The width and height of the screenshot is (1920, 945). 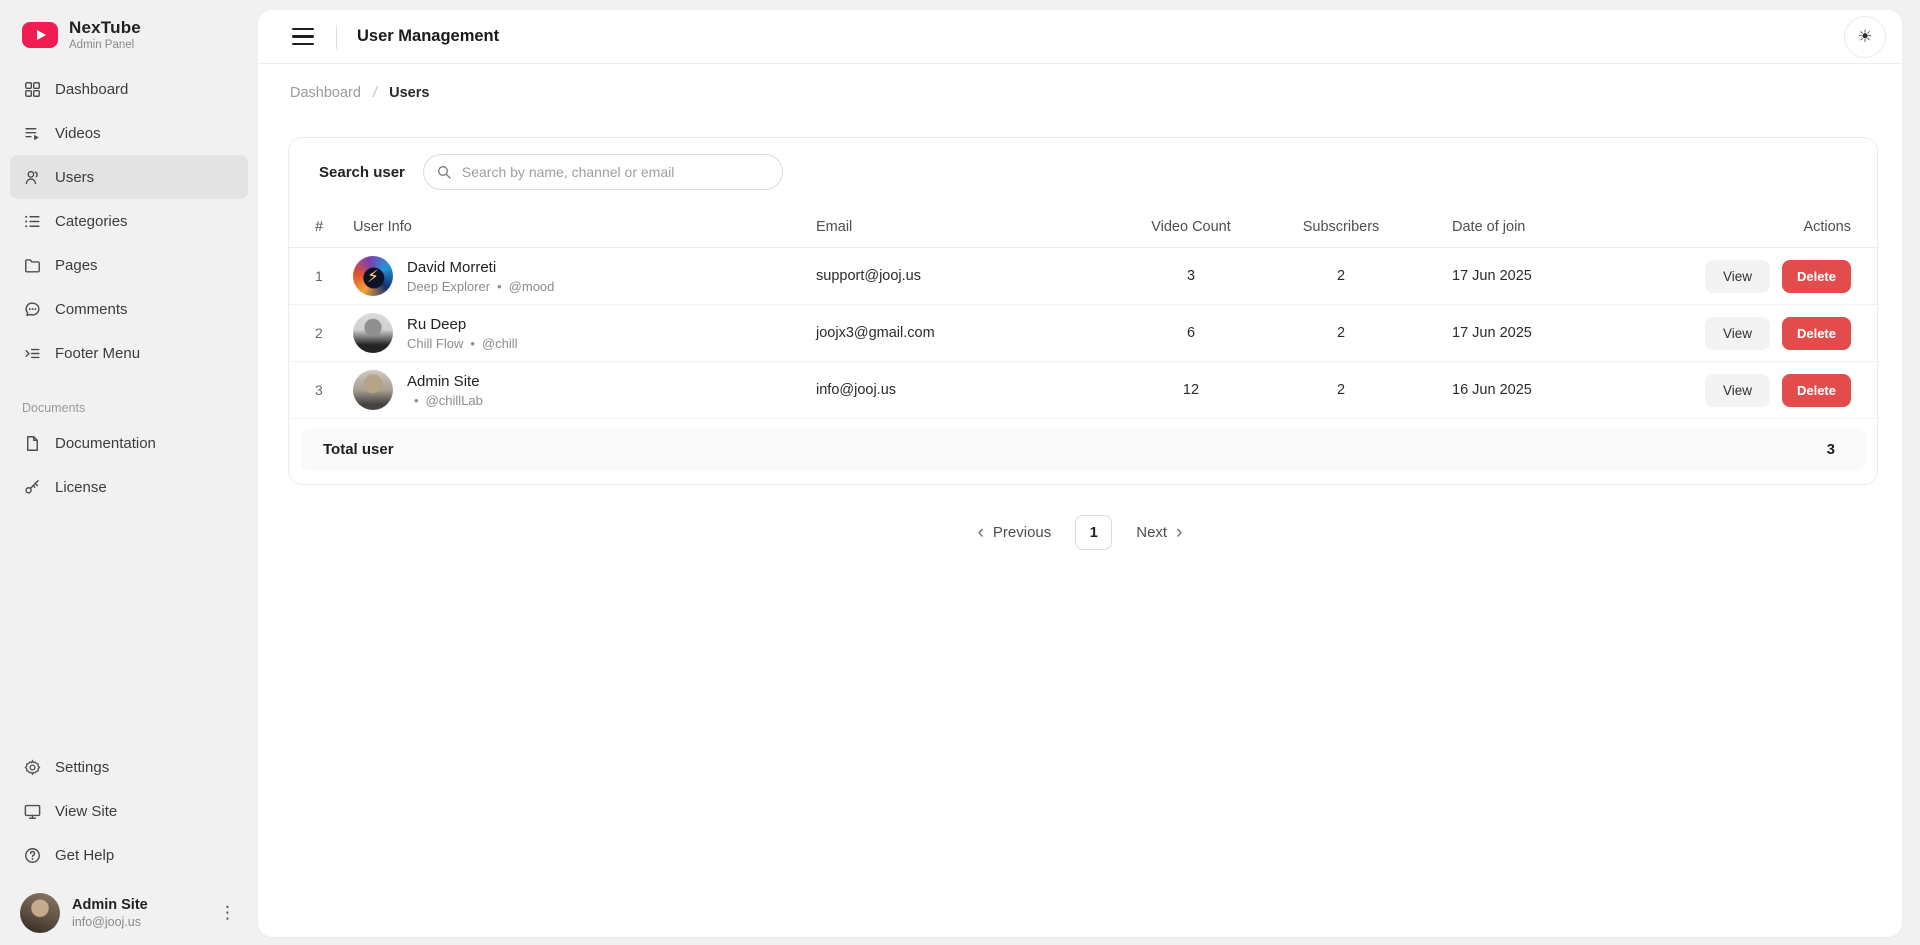 I want to click on brand-name: NexTube, so click(x=105, y=27).